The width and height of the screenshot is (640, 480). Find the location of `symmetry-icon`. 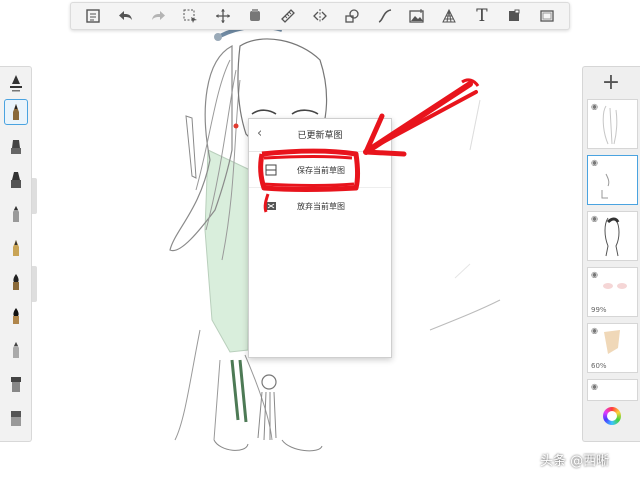

symmetry-icon is located at coordinates (320, 16).